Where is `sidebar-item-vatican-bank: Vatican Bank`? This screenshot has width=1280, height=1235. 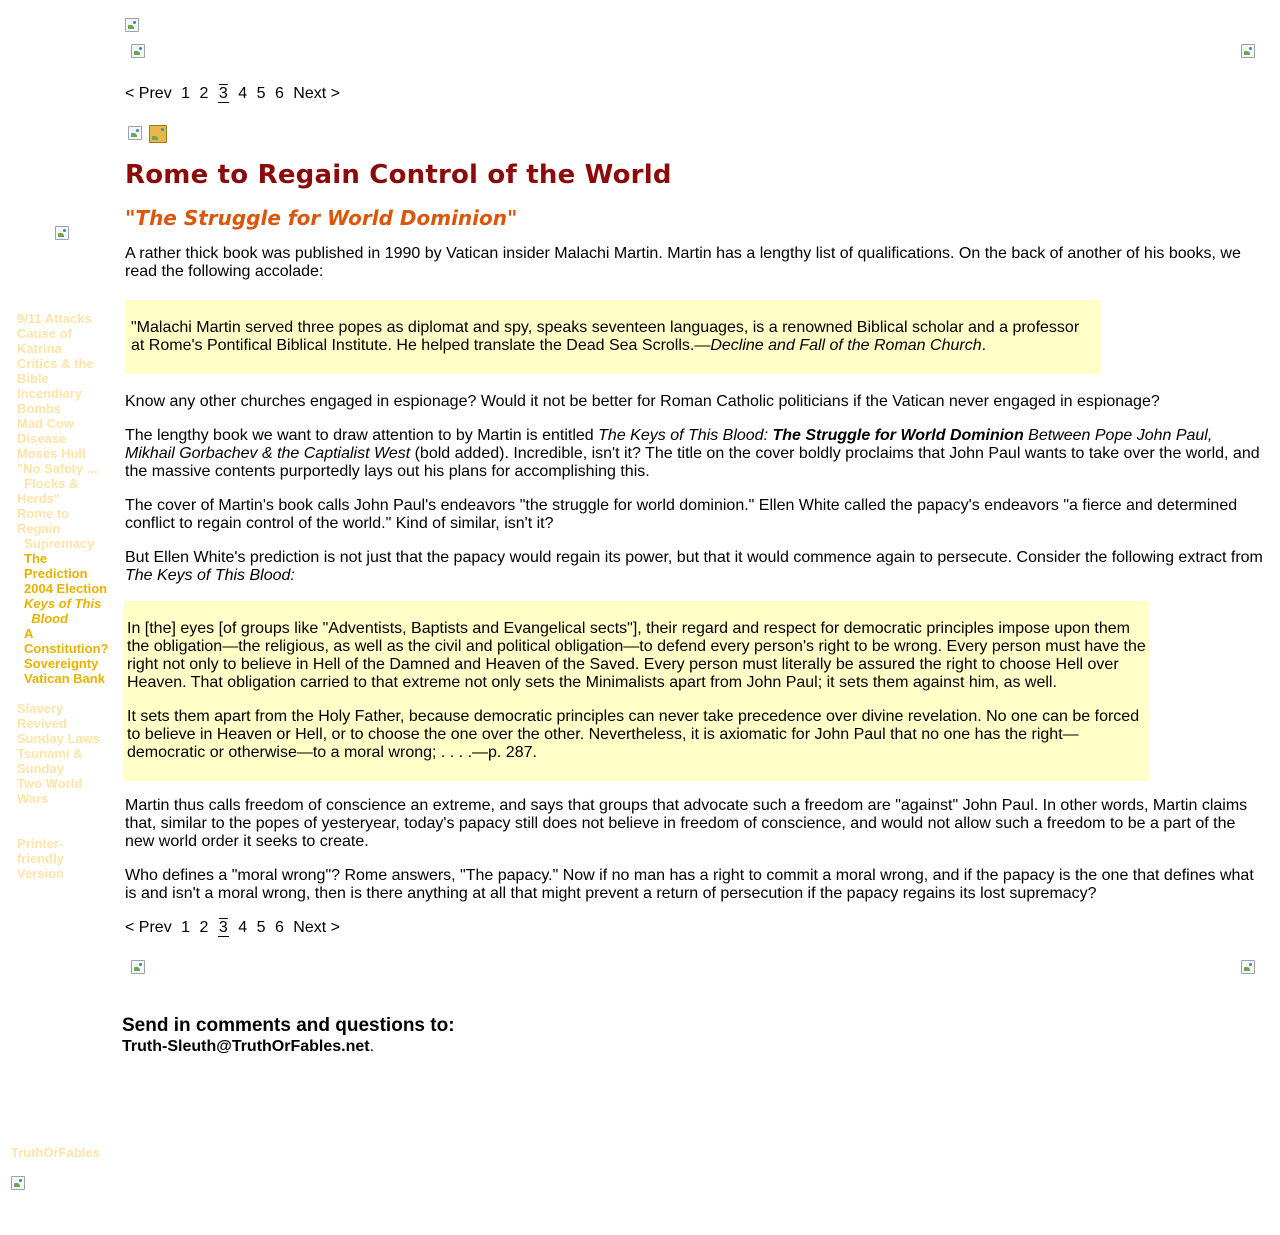
sidebar-item-vatican-bank: Vatican Bank is located at coordinates (64, 678).